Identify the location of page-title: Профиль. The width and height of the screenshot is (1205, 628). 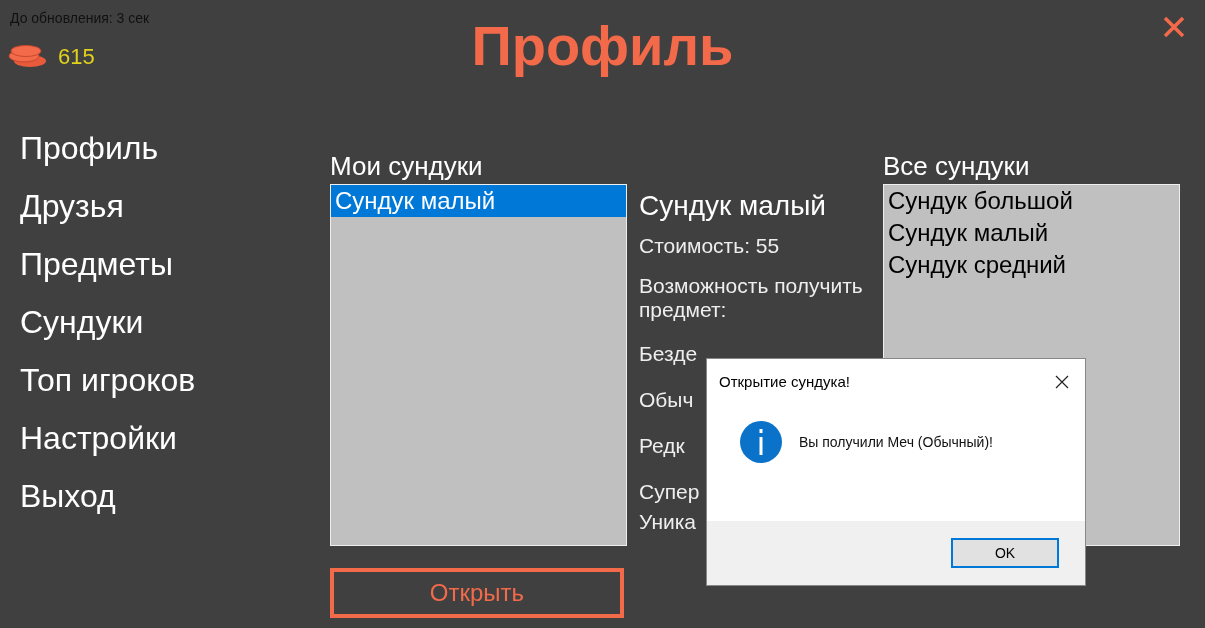
(602, 48).